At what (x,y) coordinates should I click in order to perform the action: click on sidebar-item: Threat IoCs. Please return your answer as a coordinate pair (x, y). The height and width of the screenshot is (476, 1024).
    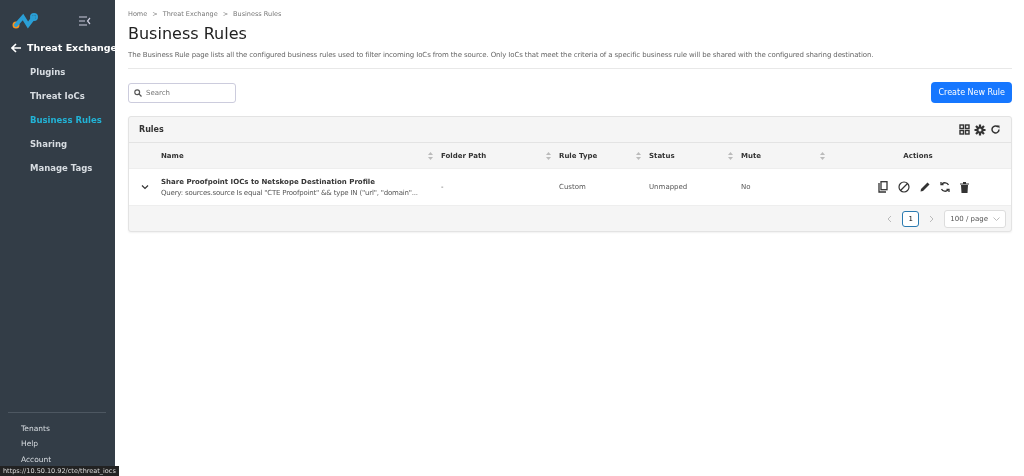
    Looking at the image, I should click on (57, 96).